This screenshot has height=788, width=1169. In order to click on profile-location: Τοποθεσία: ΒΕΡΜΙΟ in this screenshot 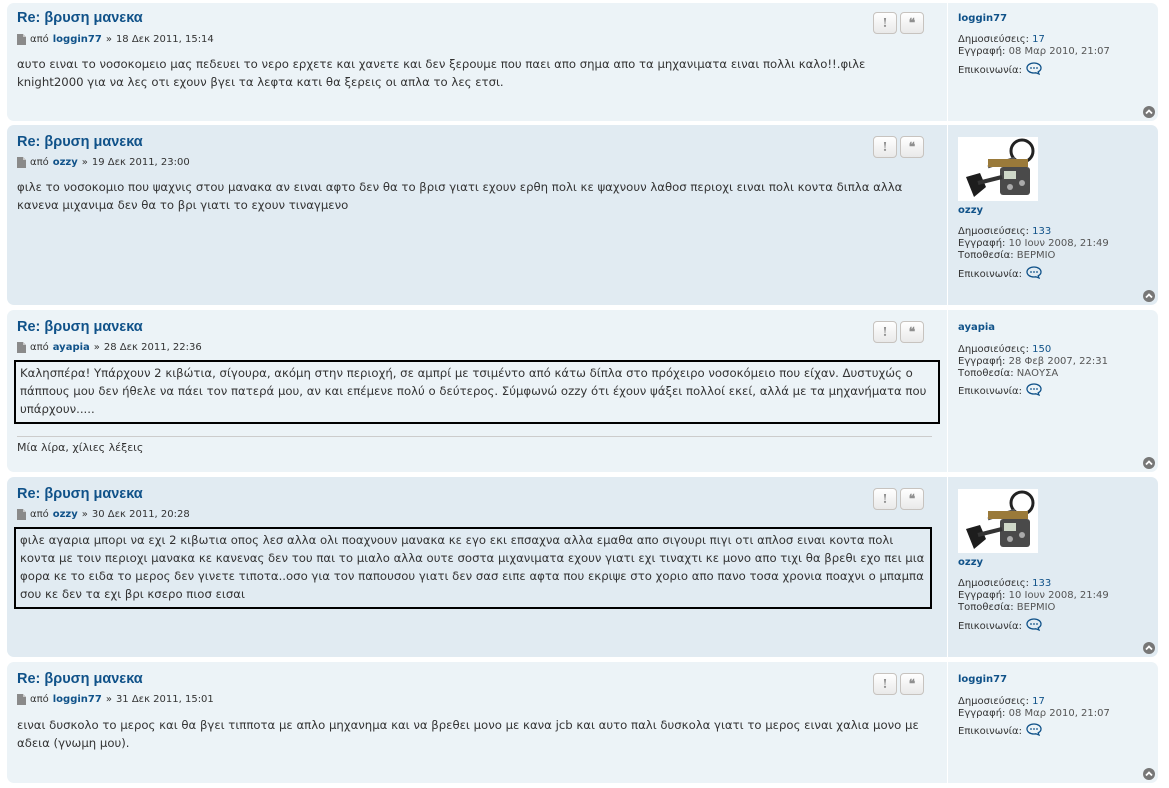, I will do `click(1006, 607)`.